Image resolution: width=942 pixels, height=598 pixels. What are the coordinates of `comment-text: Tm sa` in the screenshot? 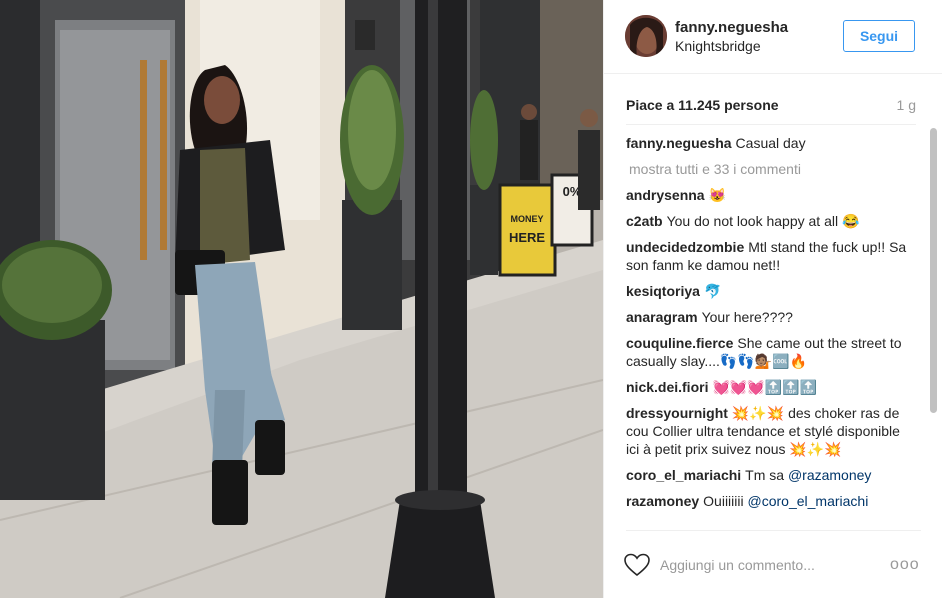 It's located at (766, 475).